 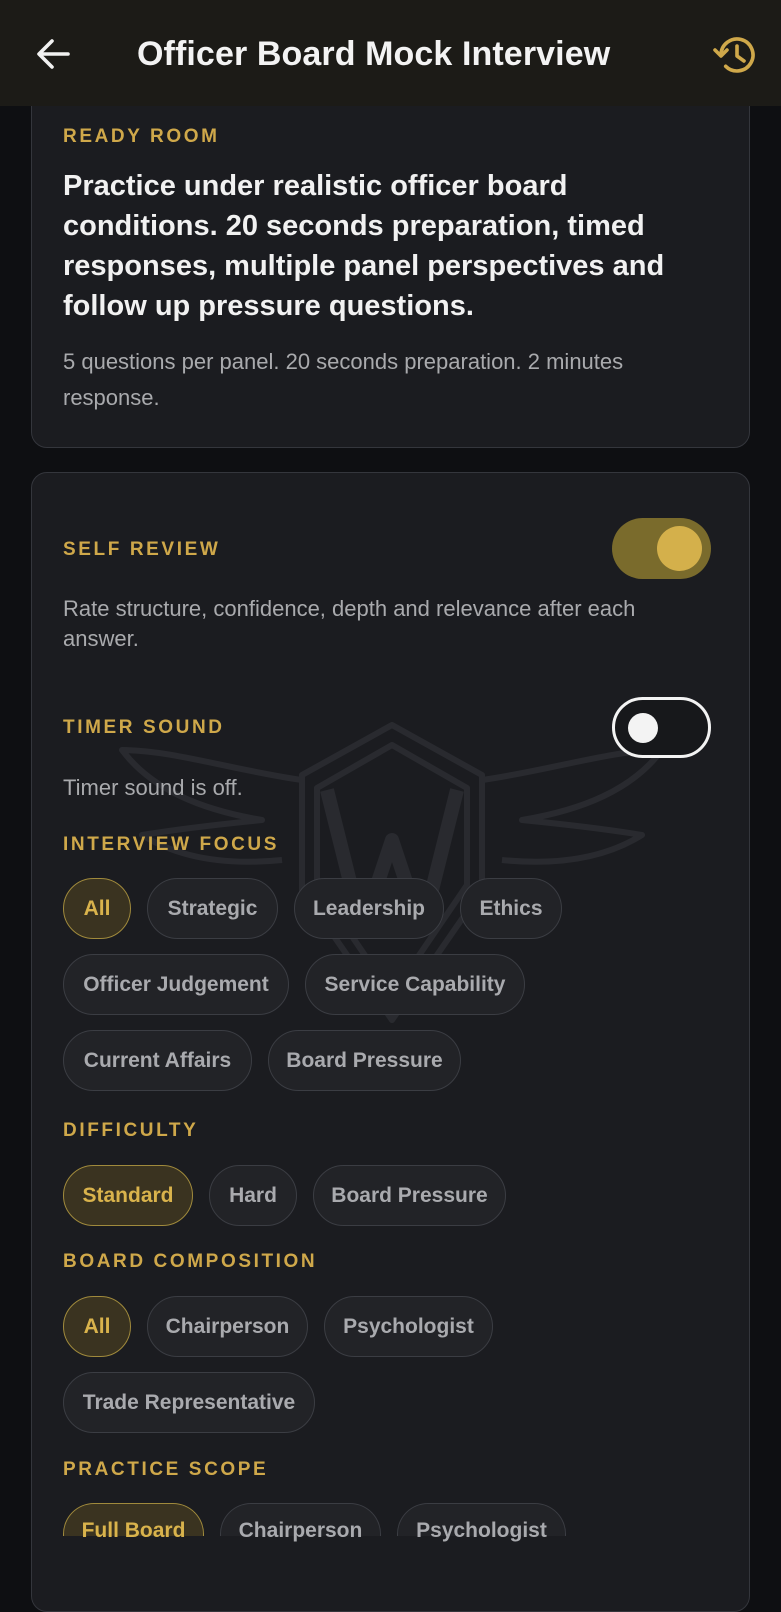 I want to click on composition-chip-psychologist: Psychologist, so click(x=408, y=1326).